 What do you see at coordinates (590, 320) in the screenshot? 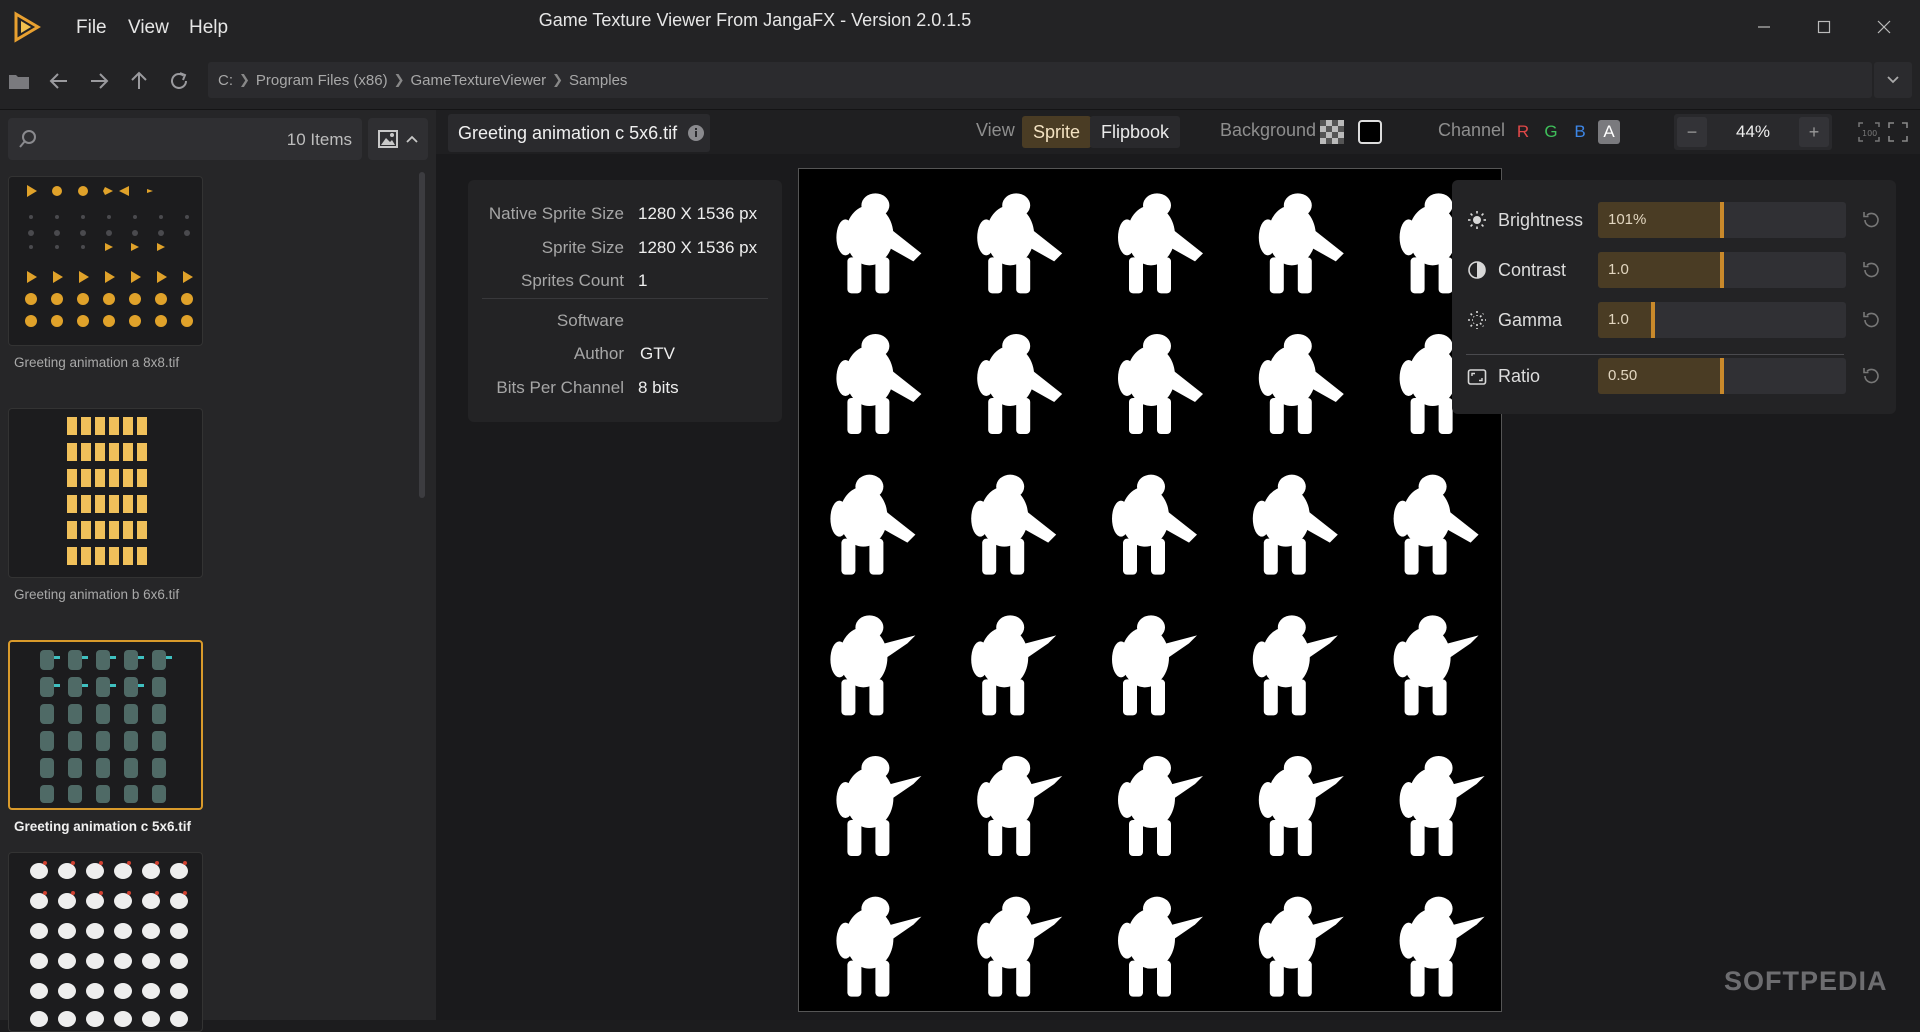
I see `software-label: Software` at bounding box center [590, 320].